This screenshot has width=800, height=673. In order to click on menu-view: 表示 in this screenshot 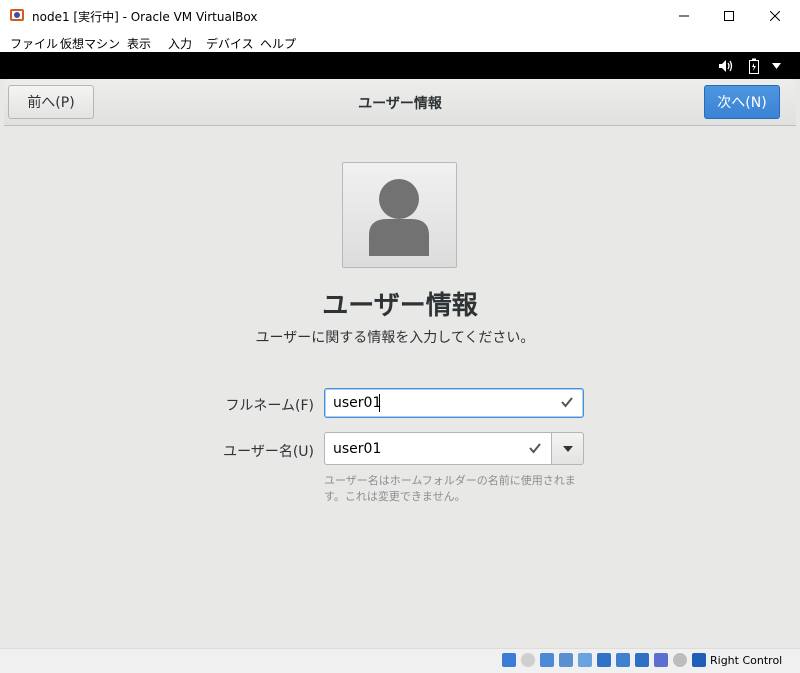, I will do `click(139, 43)`.